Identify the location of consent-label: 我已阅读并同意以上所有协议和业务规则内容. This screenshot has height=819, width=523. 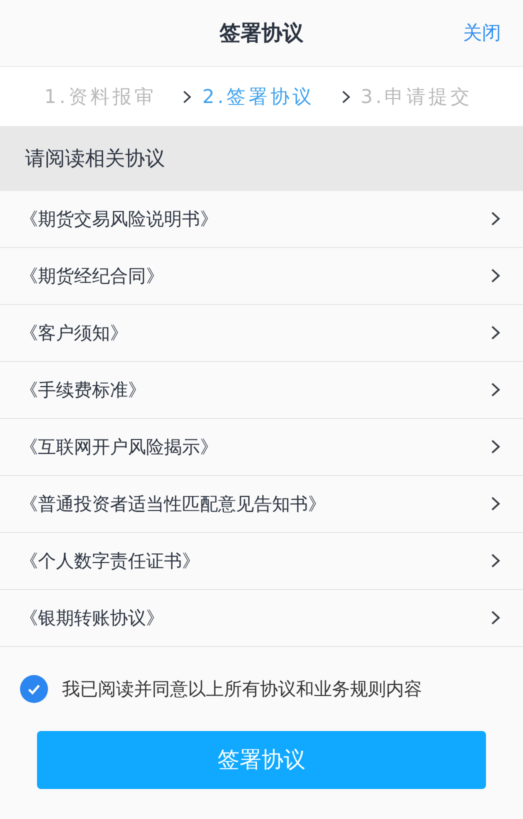
(242, 689).